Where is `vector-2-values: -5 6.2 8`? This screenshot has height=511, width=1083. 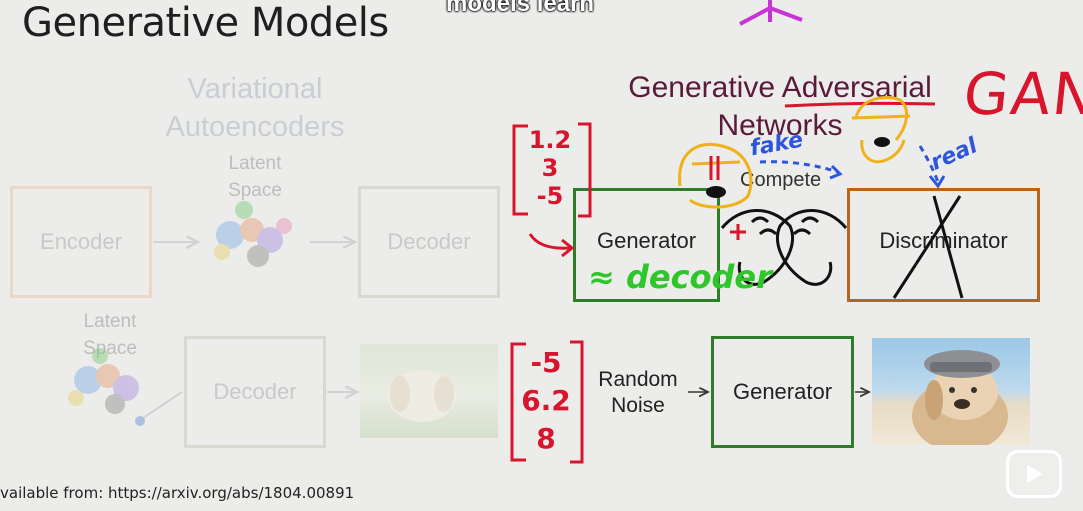
vector-2-values: -5 6.2 8 is located at coordinates (546, 401).